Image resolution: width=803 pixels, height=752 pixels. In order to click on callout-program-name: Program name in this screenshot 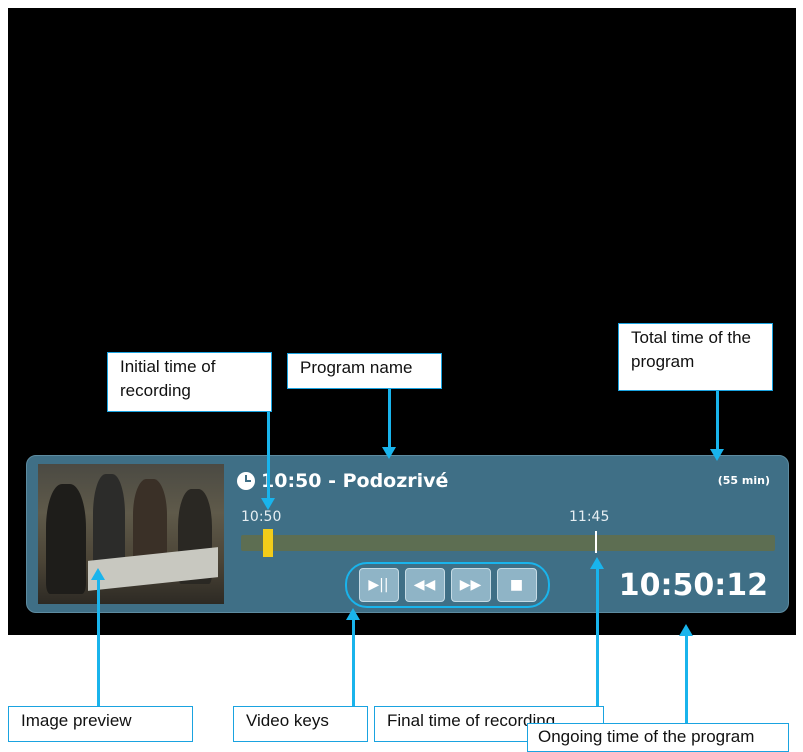, I will do `click(364, 371)`.